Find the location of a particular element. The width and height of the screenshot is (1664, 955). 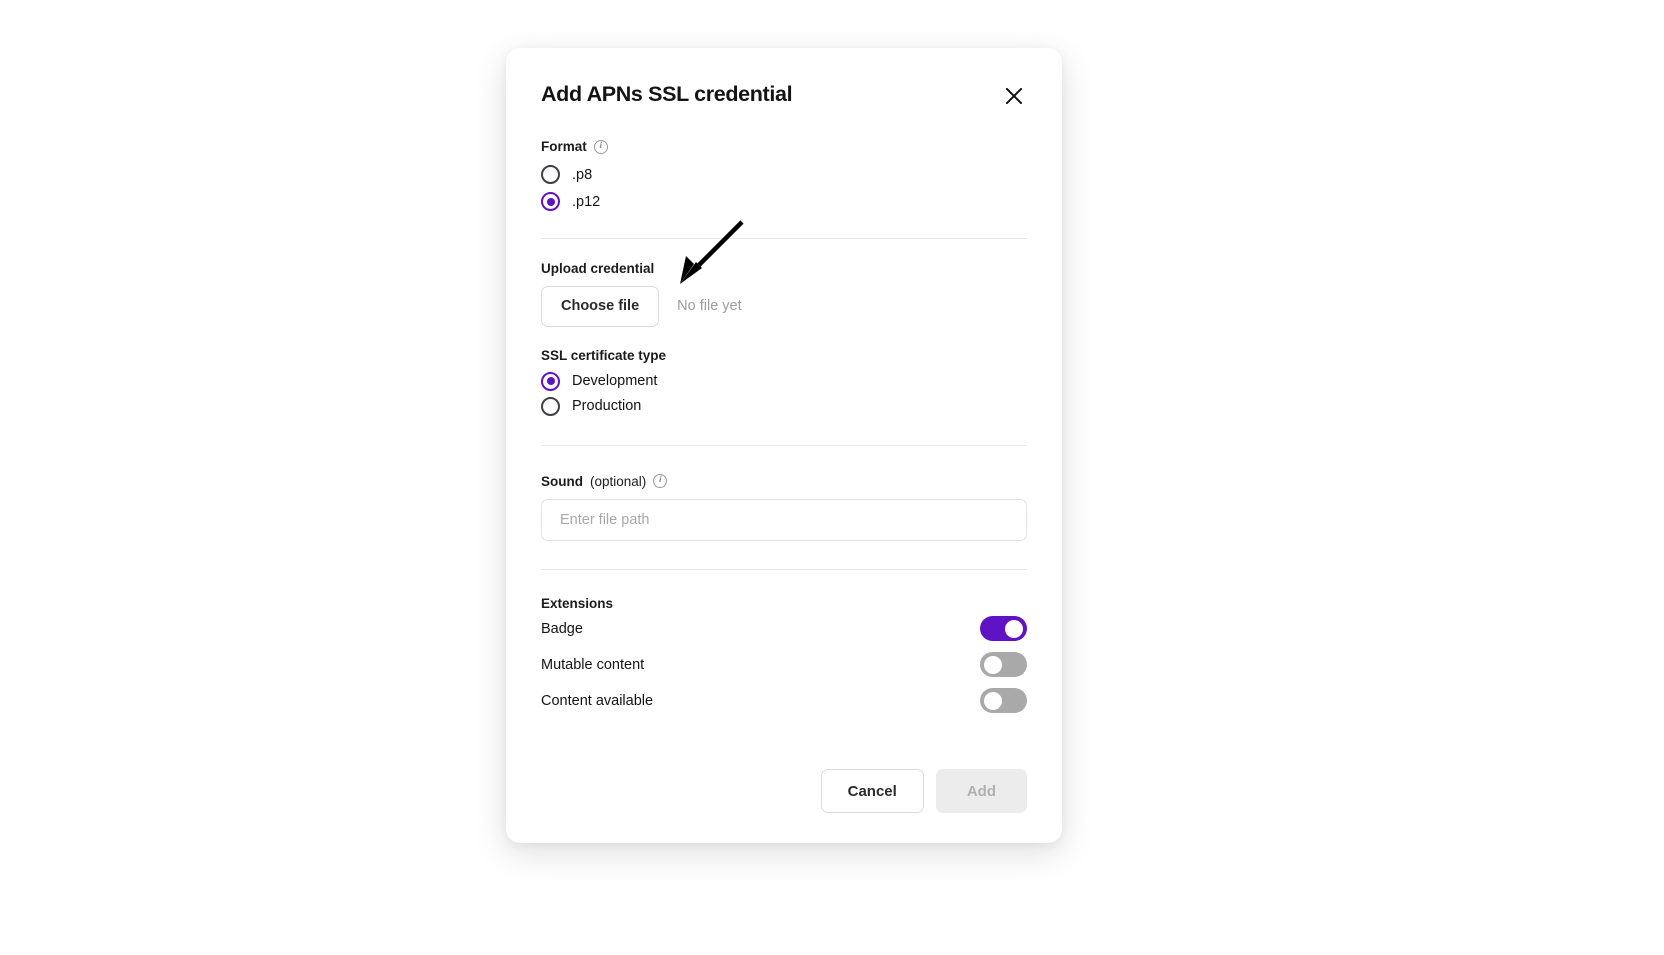

toggle-content-available is located at coordinates (1003, 700).